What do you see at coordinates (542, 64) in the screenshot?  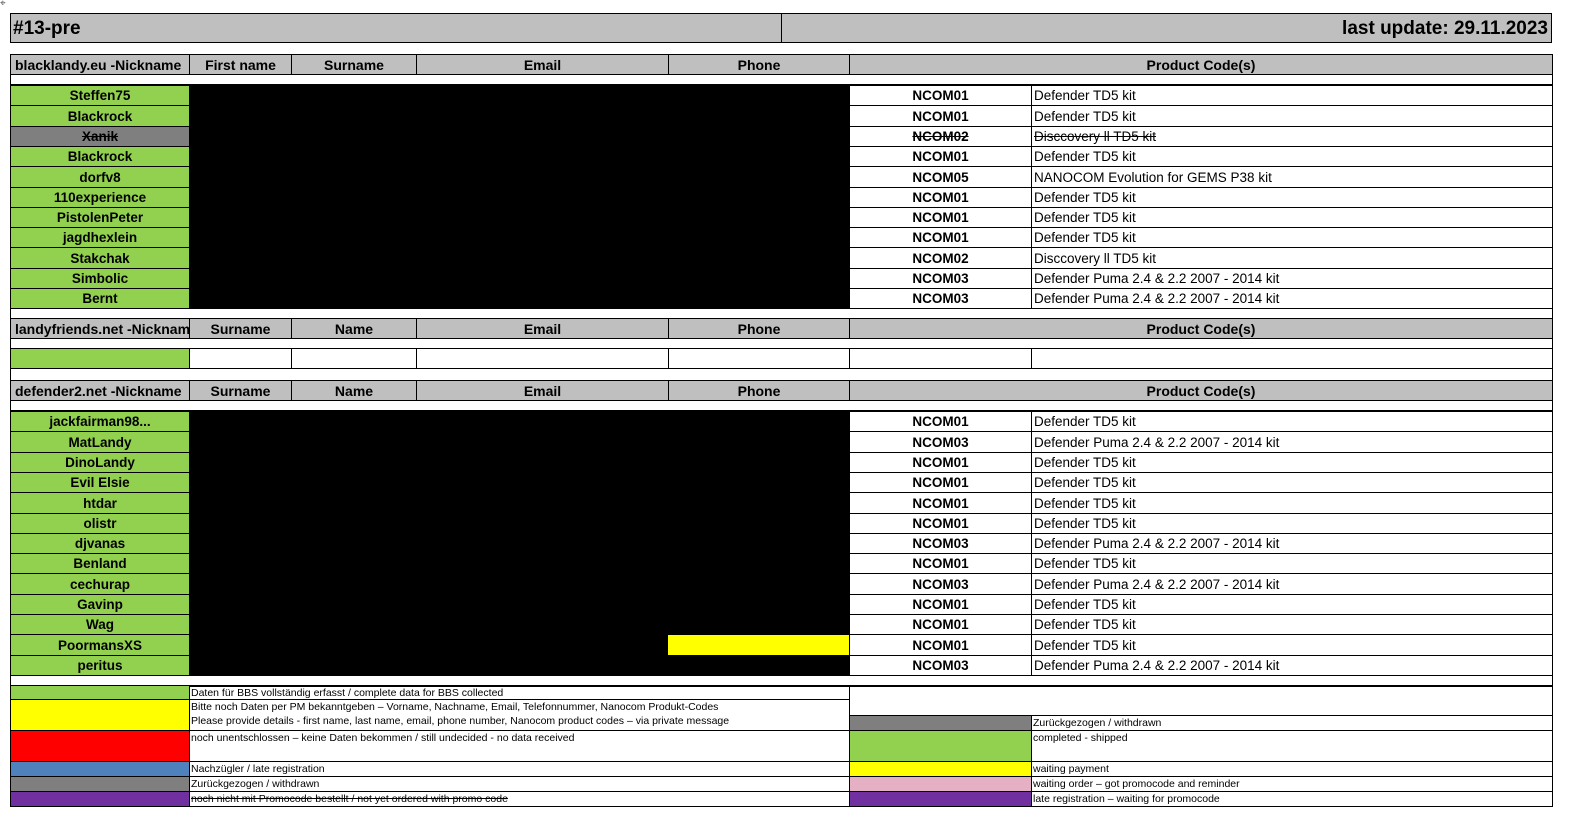 I see `blacklandy-header-email: Email` at bounding box center [542, 64].